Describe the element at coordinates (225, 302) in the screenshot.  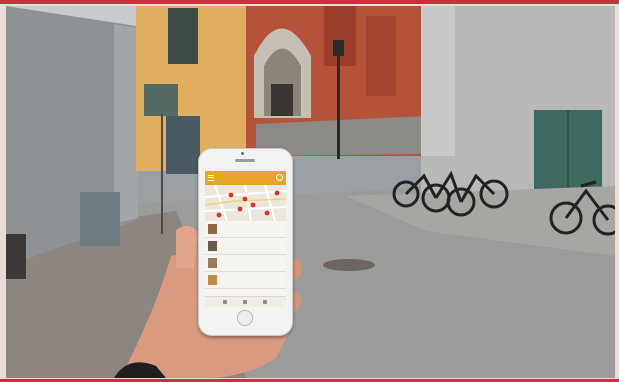
I see `tab-map-icon` at that location.